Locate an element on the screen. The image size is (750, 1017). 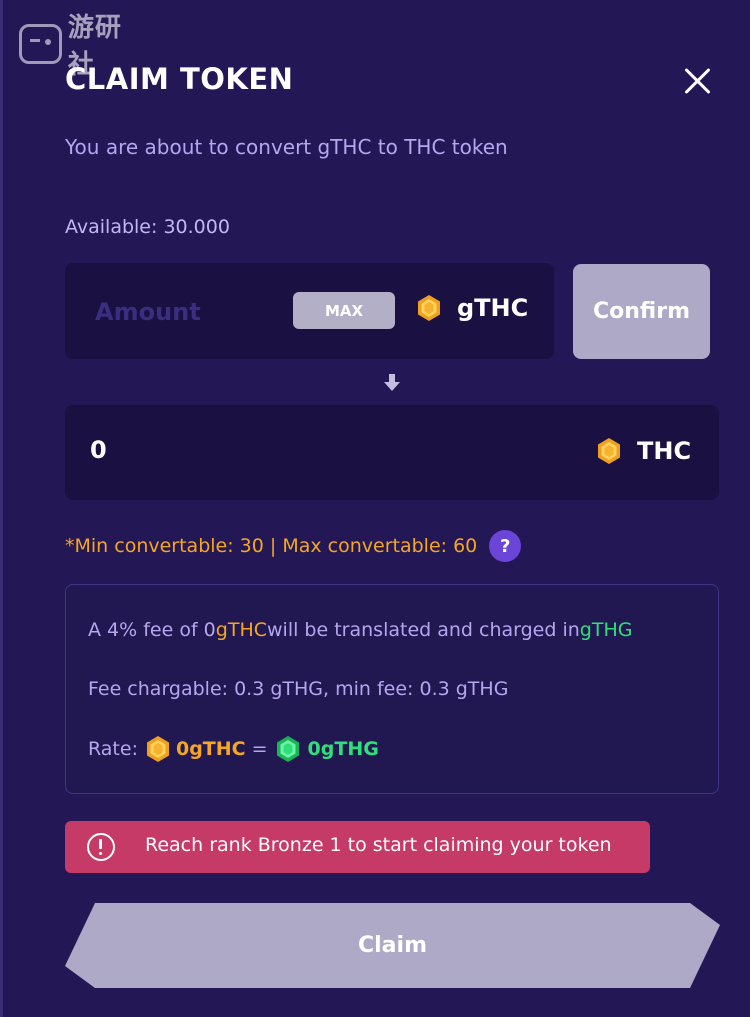
token-gthc-label: gTHC is located at coordinates (493, 308).